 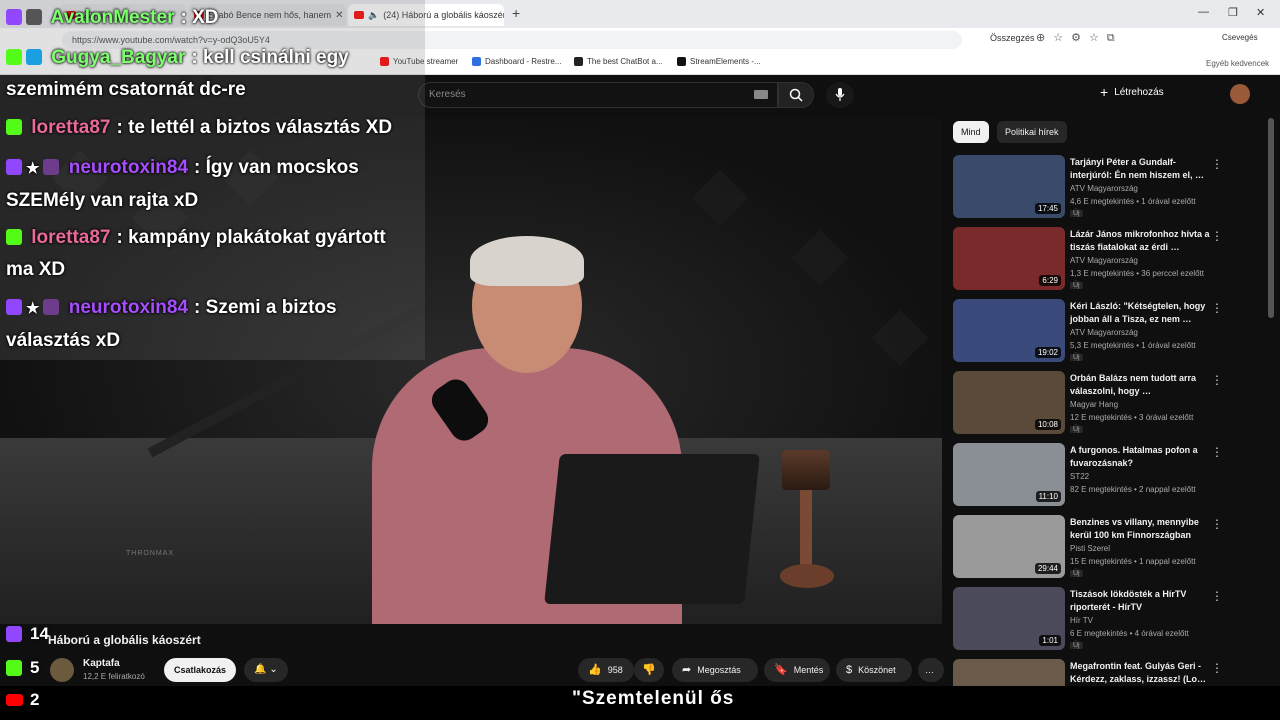 What do you see at coordinates (62, 670) in the screenshot?
I see `channel-avatar` at bounding box center [62, 670].